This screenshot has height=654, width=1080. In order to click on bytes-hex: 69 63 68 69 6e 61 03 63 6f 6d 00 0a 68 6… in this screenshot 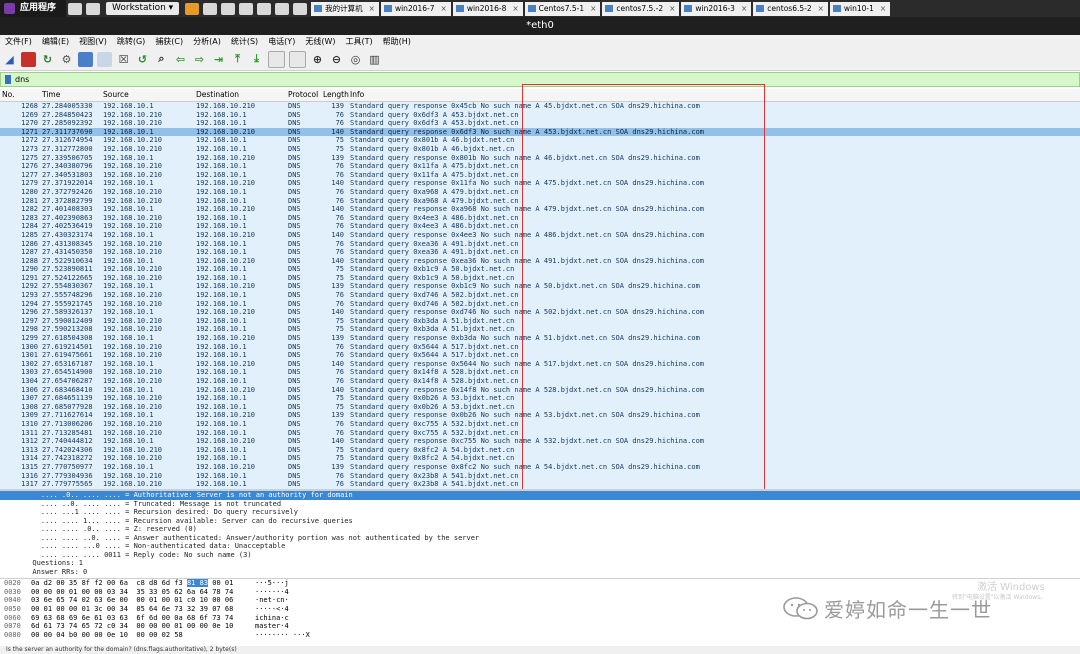, I will do `click(132, 618)`.